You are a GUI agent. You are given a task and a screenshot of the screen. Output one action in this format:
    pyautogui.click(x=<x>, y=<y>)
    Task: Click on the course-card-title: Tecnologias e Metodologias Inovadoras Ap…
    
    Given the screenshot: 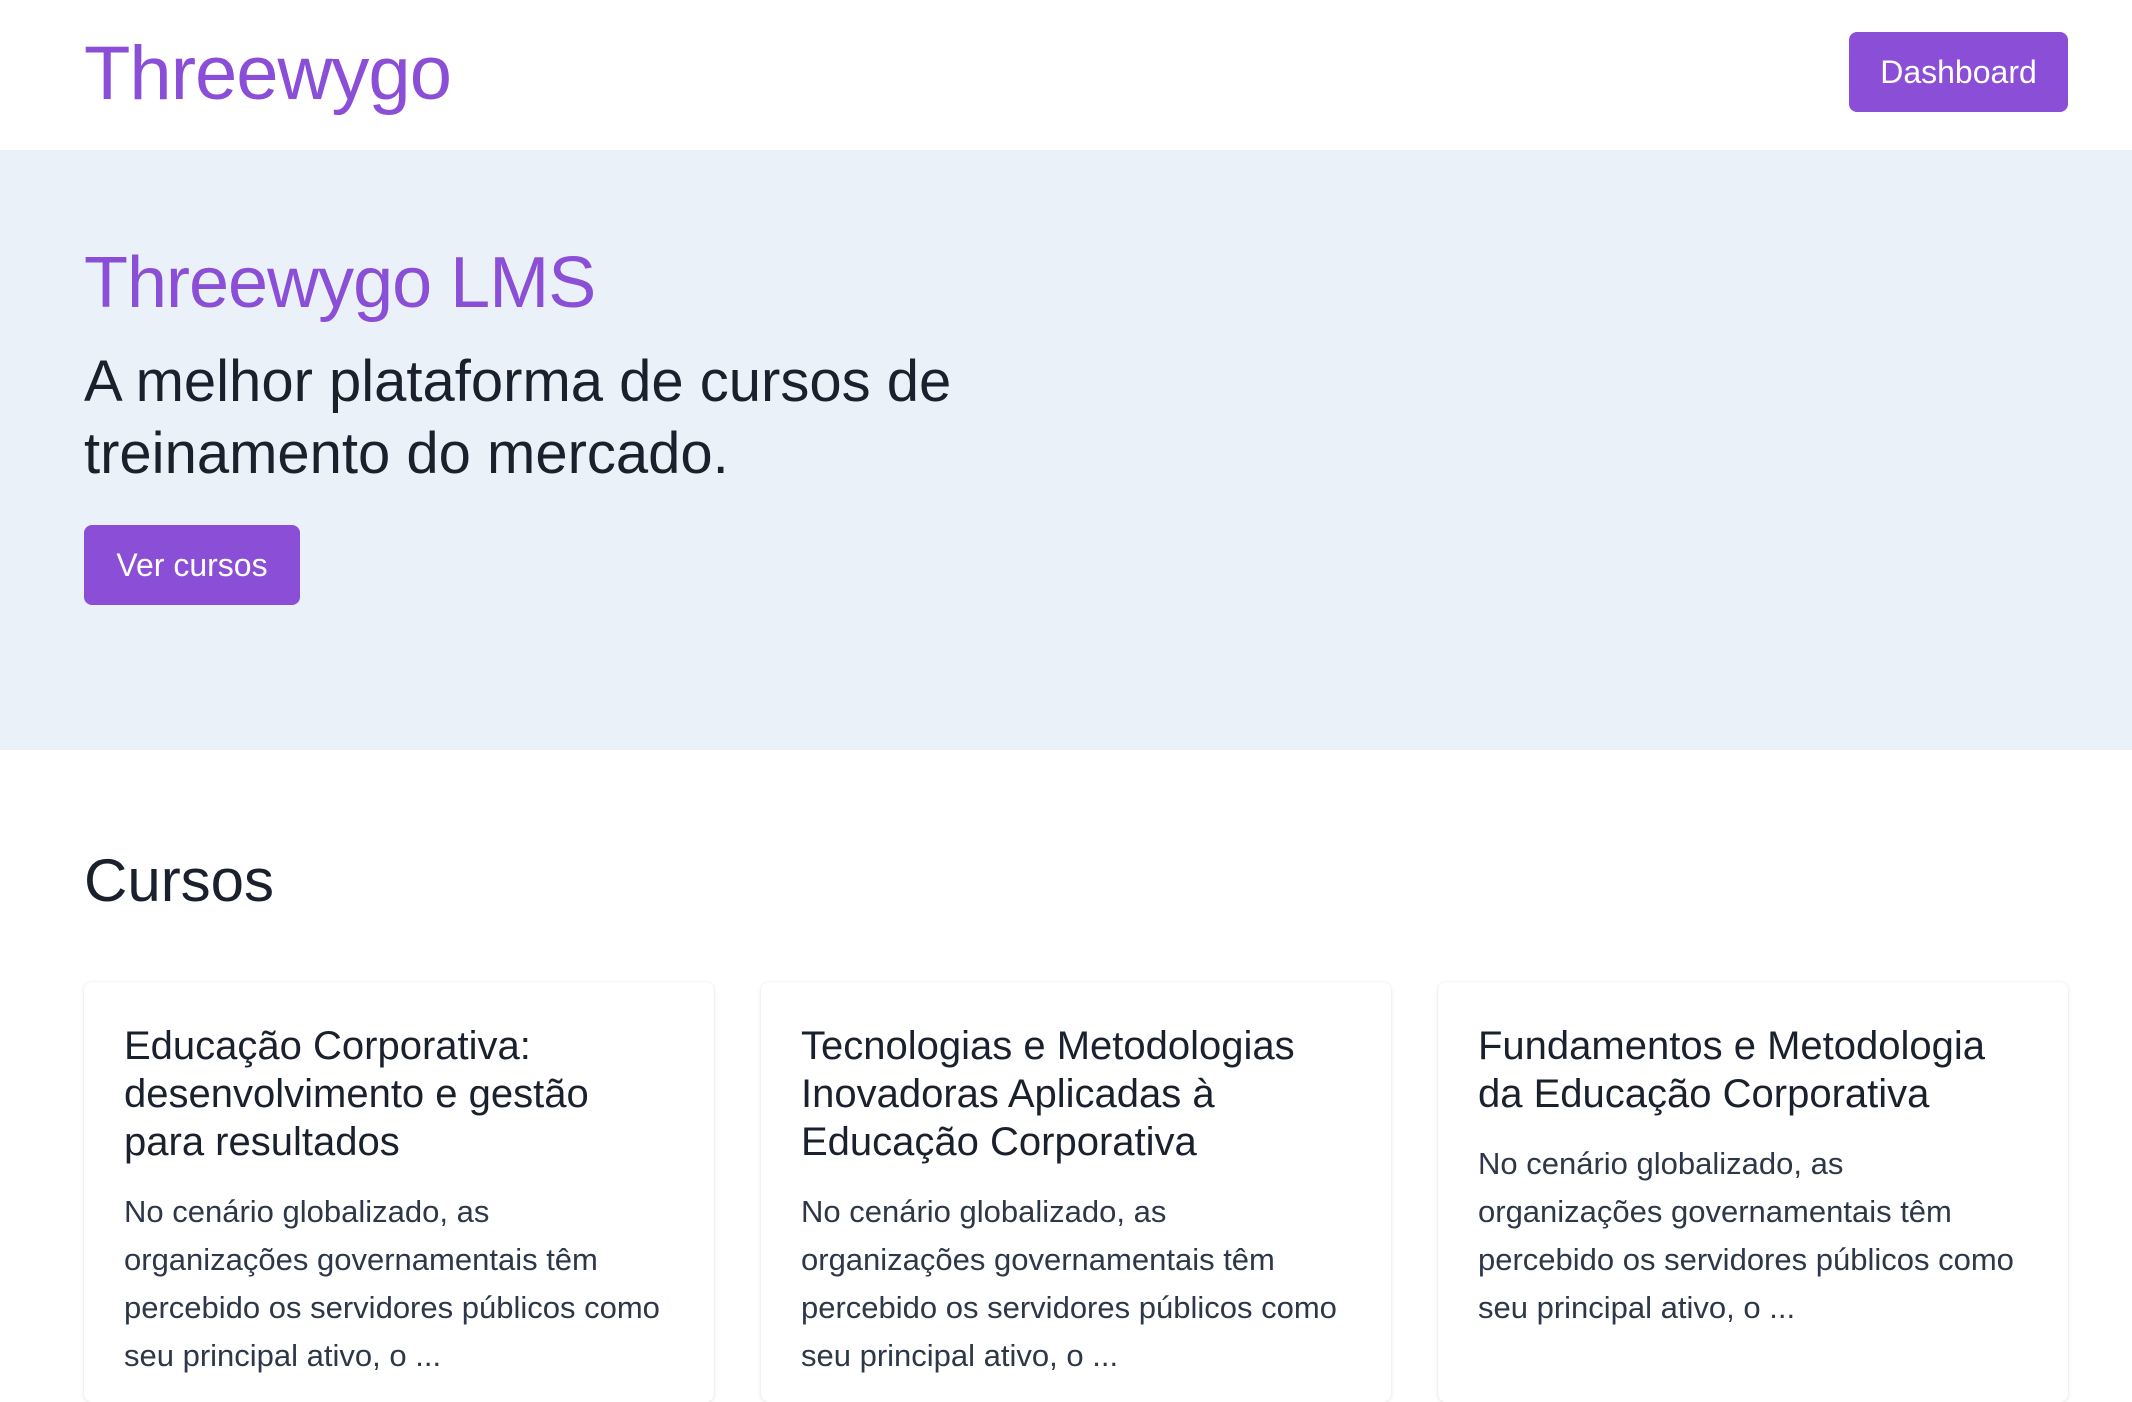 What is the action you would take?
    pyautogui.click(x=1048, y=1094)
    